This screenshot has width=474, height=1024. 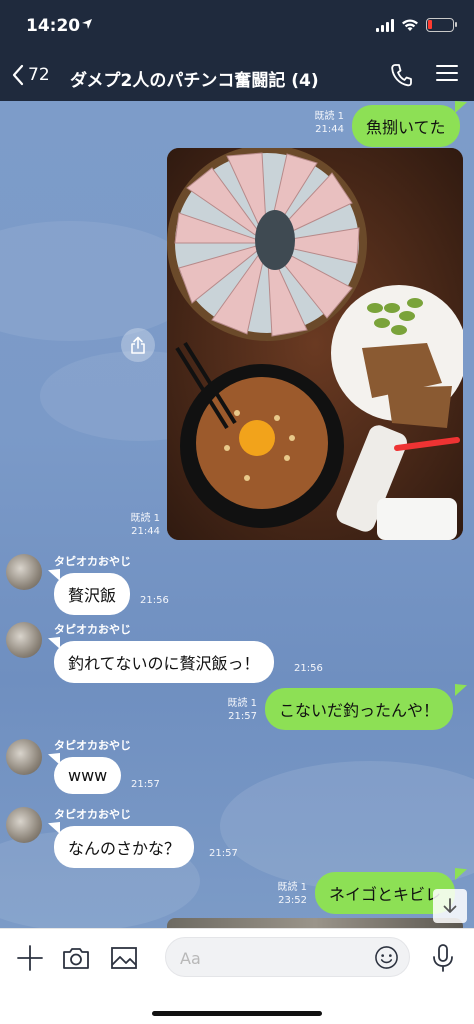 What do you see at coordinates (76, 958) in the screenshot?
I see `camera-icon` at bounding box center [76, 958].